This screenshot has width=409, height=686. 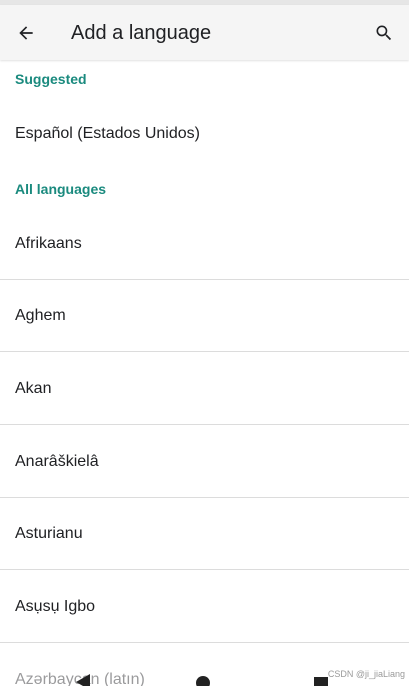 What do you see at coordinates (51, 79) in the screenshot?
I see `section-header-suggested: Suggested` at bounding box center [51, 79].